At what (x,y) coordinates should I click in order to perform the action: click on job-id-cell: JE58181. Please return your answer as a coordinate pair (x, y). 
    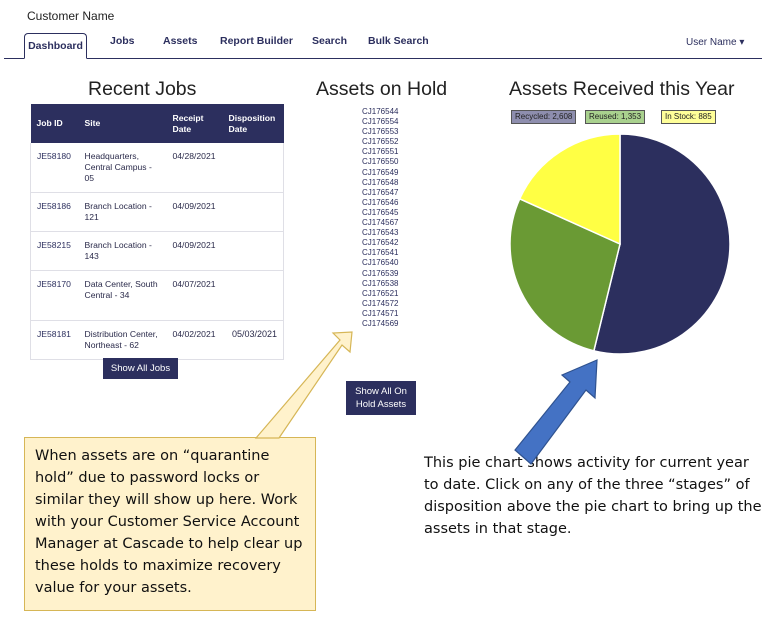
    Looking at the image, I should click on (54, 340).